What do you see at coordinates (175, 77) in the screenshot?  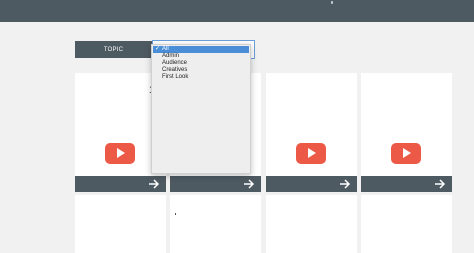 I see `option-label: First Look` at bounding box center [175, 77].